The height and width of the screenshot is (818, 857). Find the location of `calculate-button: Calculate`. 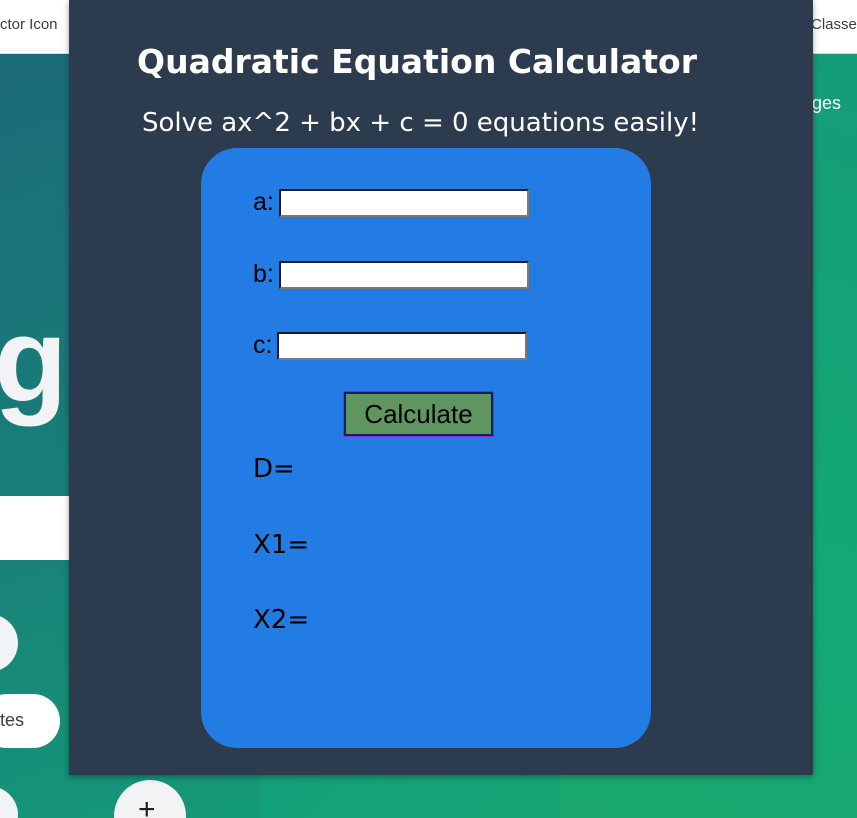

calculate-button: Calculate is located at coordinates (418, 414).